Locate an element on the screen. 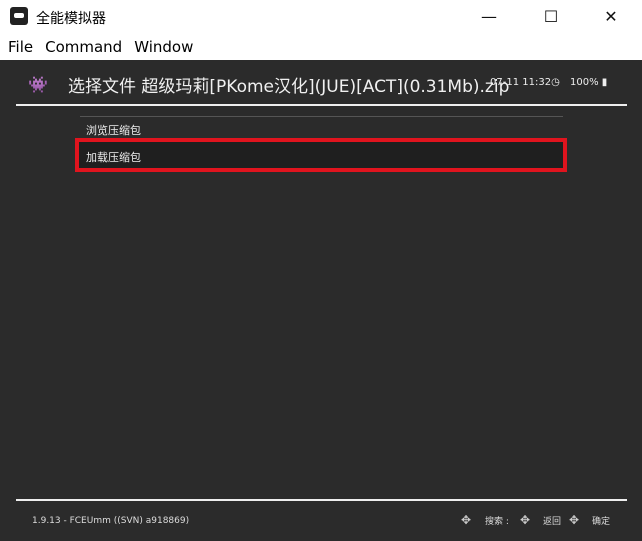 This screenshot has width=642, height=541. retroarch-logo-icon: 👾 is located at coordinates (38, 84).